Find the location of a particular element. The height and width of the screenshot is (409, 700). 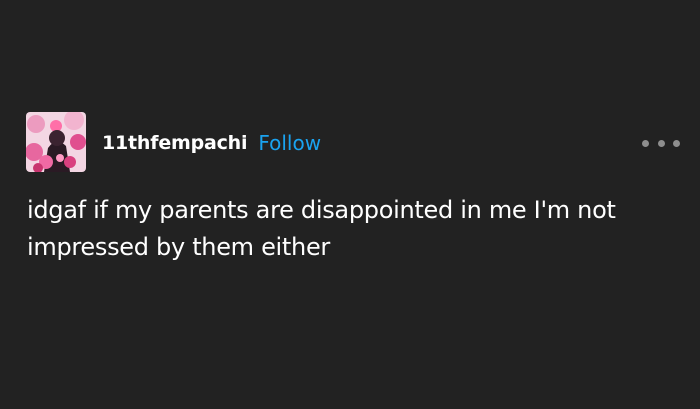

follow-button: Follow is located at coordinates (289, 143).